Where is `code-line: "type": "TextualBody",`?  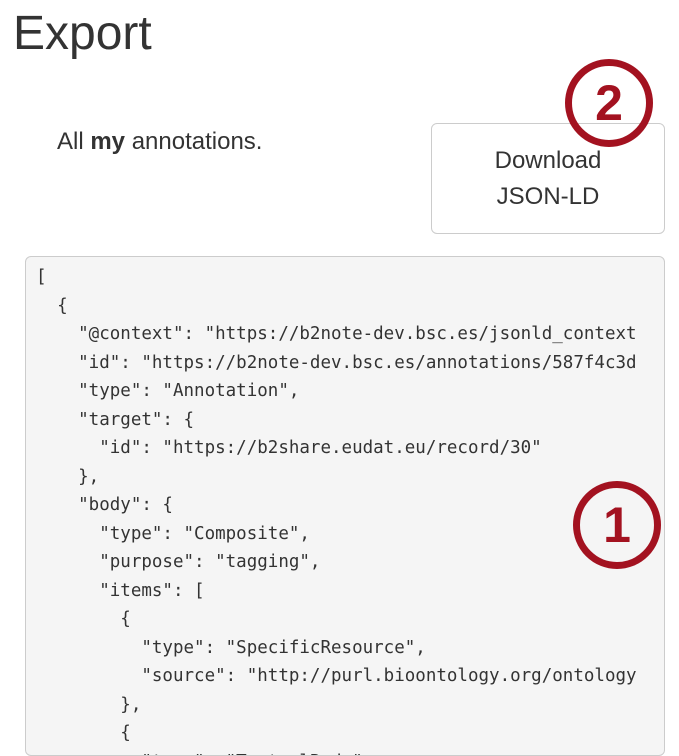
code-line: "type": "TextualBody", is located at coordinates (350, 752).